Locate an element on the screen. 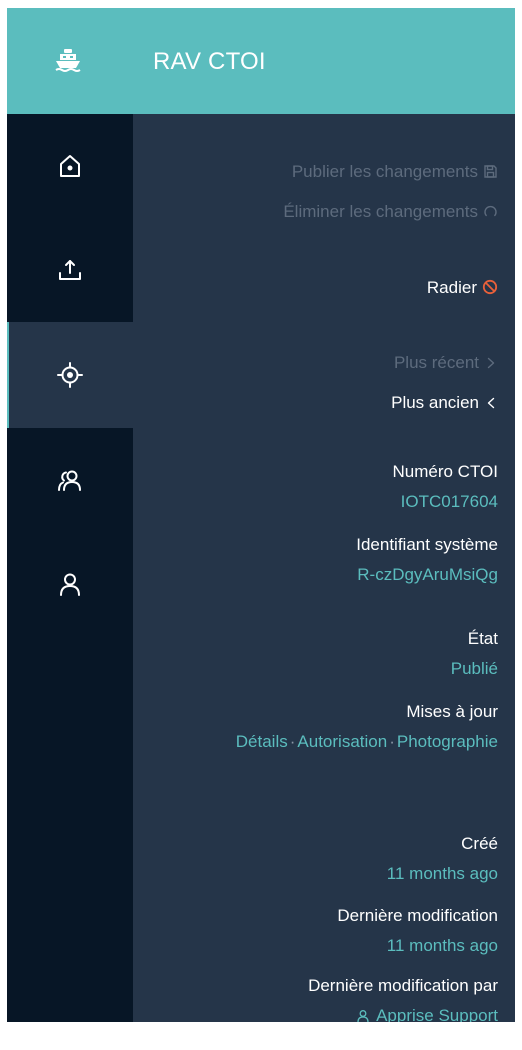 The height and width of the screenshot is (1050, 522). users-icon is located at coordinates (69, 480).